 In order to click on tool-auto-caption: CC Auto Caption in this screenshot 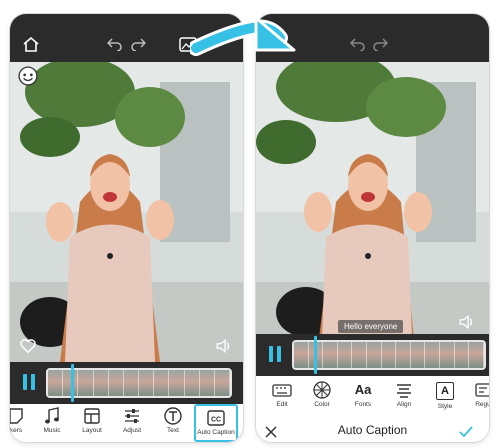, I will do `click(216, 423)`.